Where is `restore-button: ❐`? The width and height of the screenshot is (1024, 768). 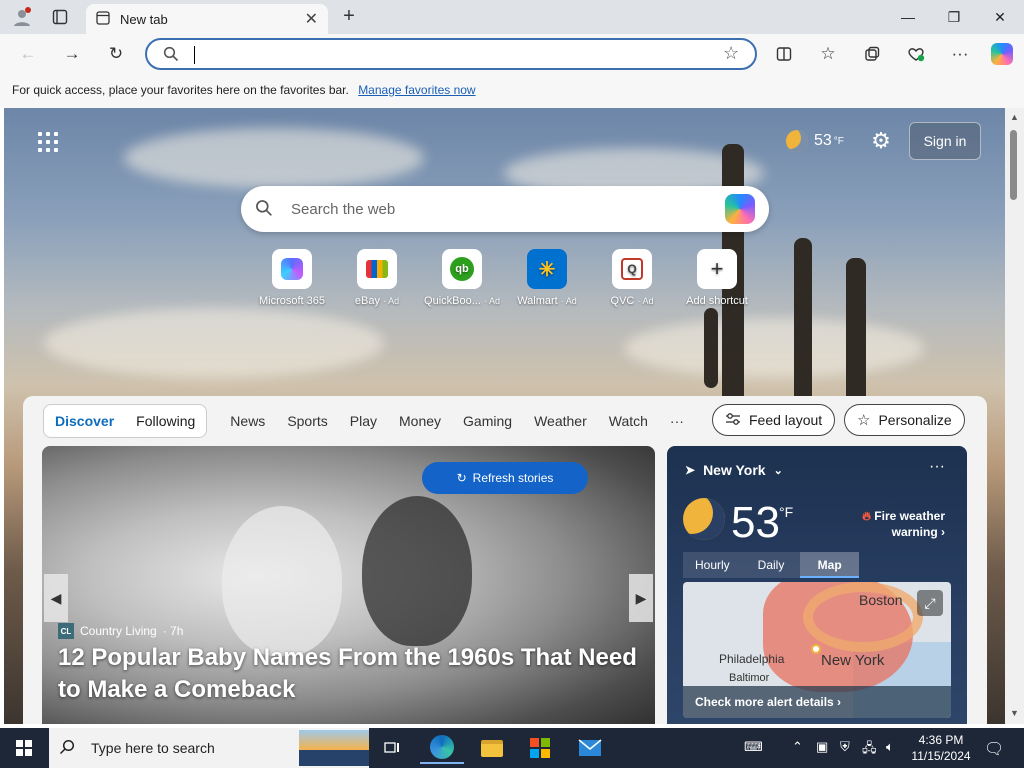 restore-button: ❐ is located at coordinates (954, 17).